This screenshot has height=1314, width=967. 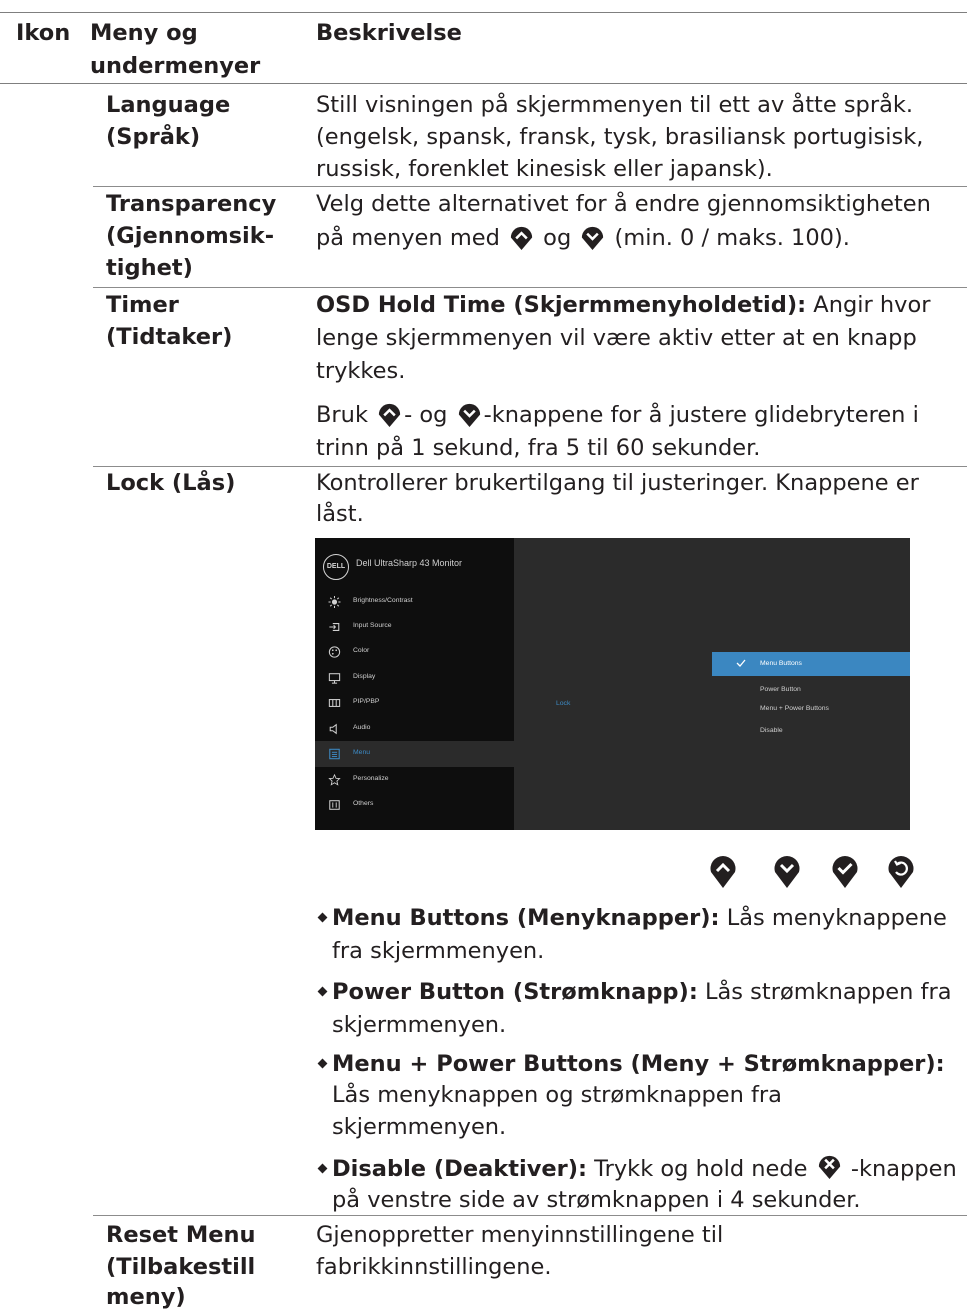 What do you see at coordinates (701, 415) in the screenshot?
I see `timer-desc-4c: -knappene for å justere glidebryteren i` at bounding box center [701, 415].